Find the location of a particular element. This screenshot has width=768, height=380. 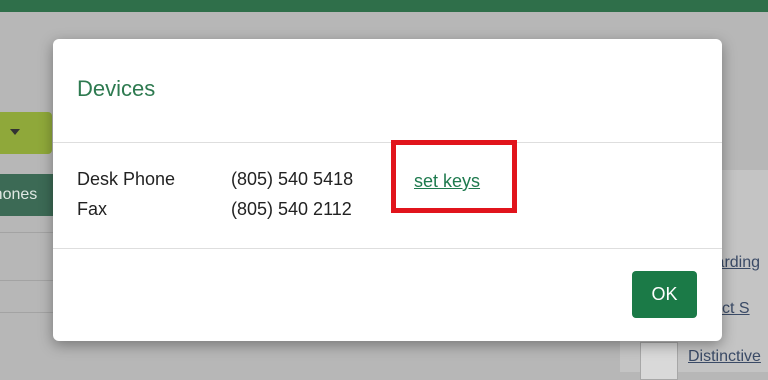

device-name: Desk Phone is located at coordinates (126, 179).